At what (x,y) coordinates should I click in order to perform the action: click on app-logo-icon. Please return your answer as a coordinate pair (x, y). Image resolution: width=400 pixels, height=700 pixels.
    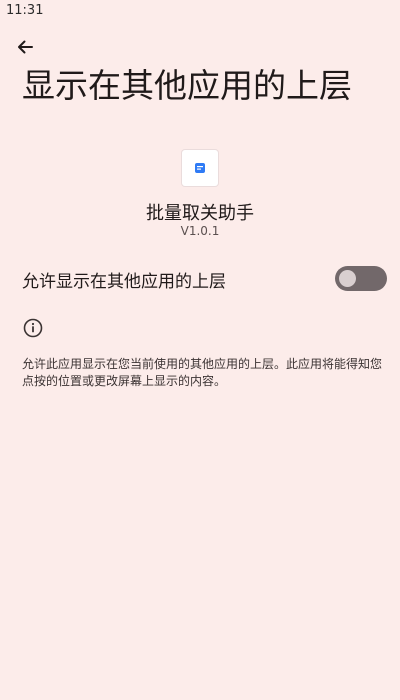
    Looking at the image, I should click on (200, 168).